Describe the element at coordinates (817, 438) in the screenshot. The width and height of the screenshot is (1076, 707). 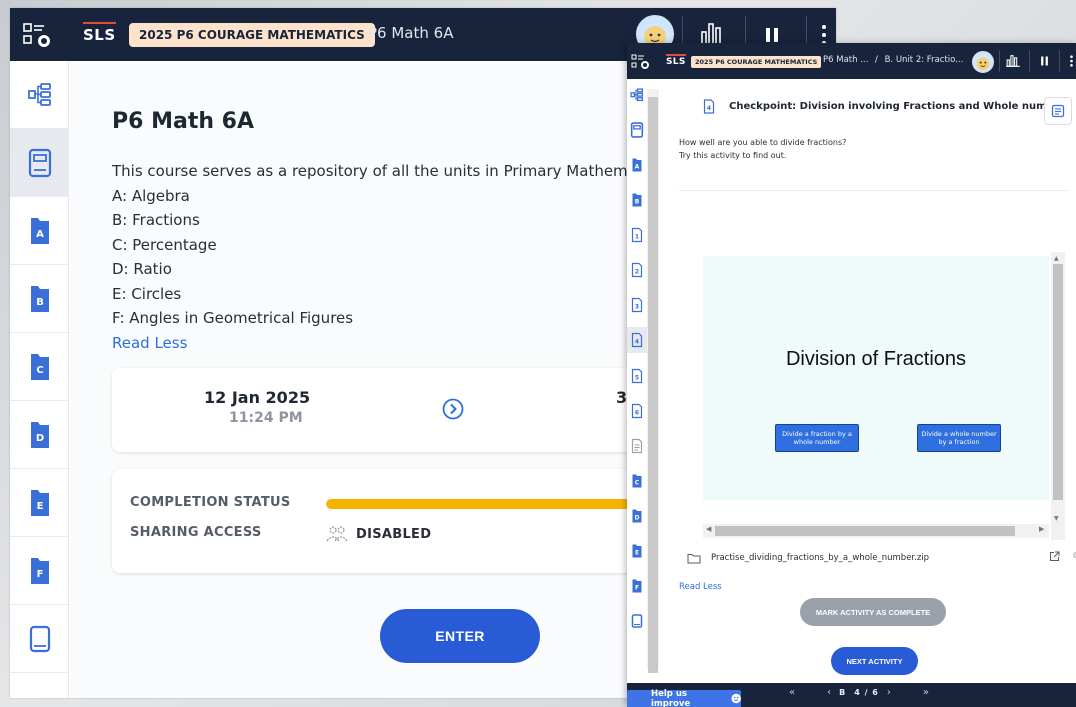
I see `divide-fraction-by-whole-button: Divide a fraction by a whole number` at that location.